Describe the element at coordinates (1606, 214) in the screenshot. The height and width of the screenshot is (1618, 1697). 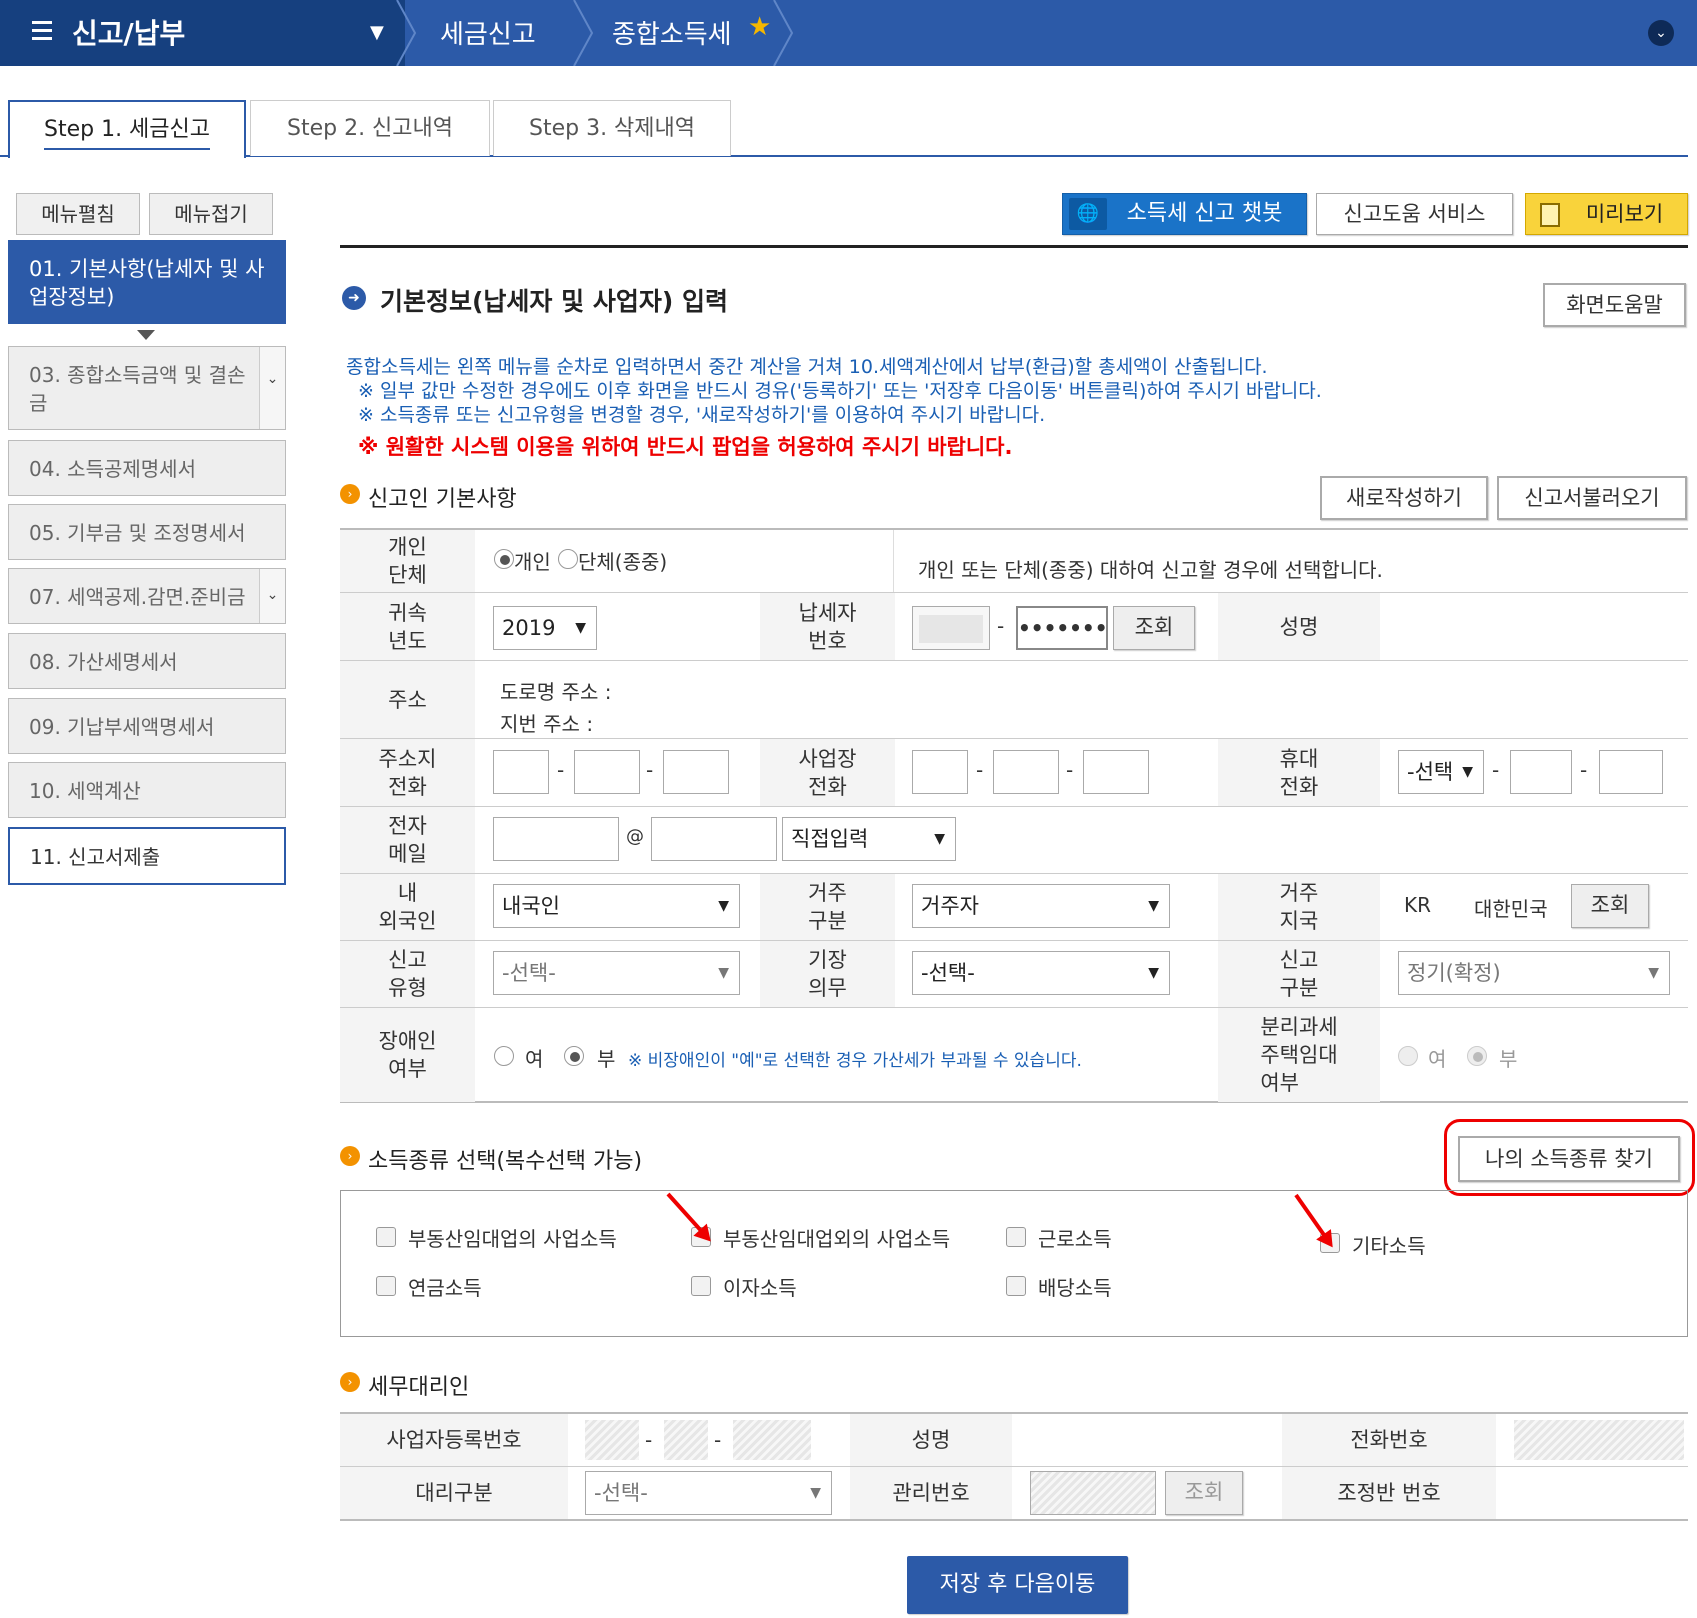
I see `preview-button: 미리보기` at that location.